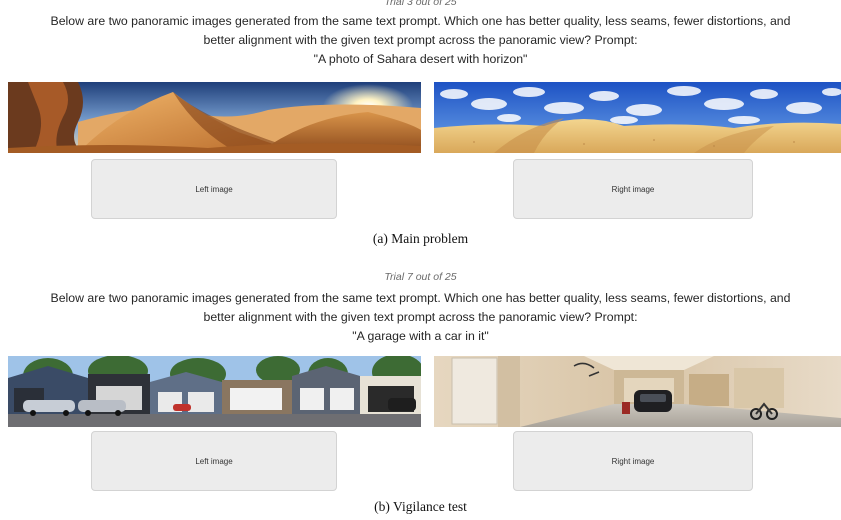 The width and height of the screenshot is (841, 520). What do you see at coordinates (420, 506) in the screenshot?
I see `figure-caption: (b) Vigilance test` at bounding box center [420, 506].